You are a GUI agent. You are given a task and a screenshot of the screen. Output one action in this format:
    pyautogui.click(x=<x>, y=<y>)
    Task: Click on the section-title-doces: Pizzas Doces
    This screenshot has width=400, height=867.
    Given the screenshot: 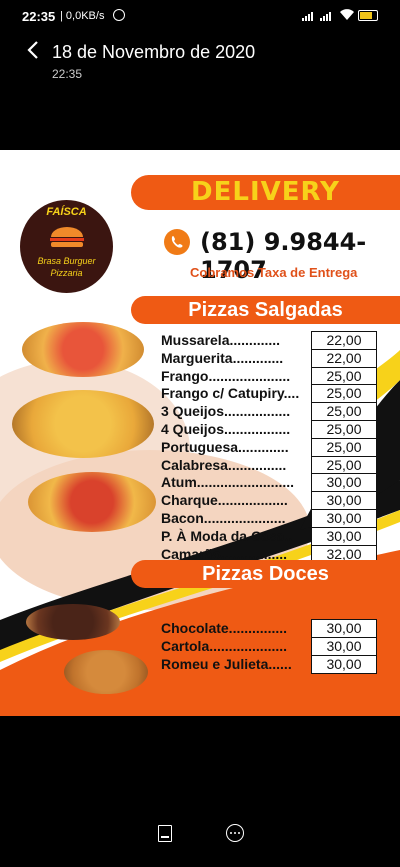 What is the action you would take?
    pyautogui.click(x=265, y=574)
    